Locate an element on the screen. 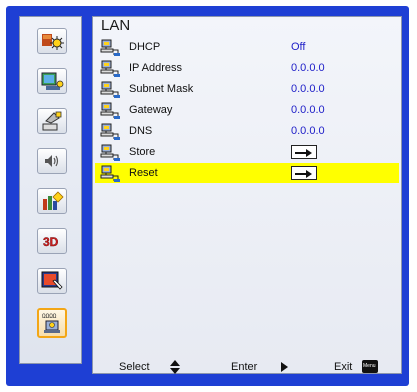  menu-row-store: Store is located at coordinates (247, 152).